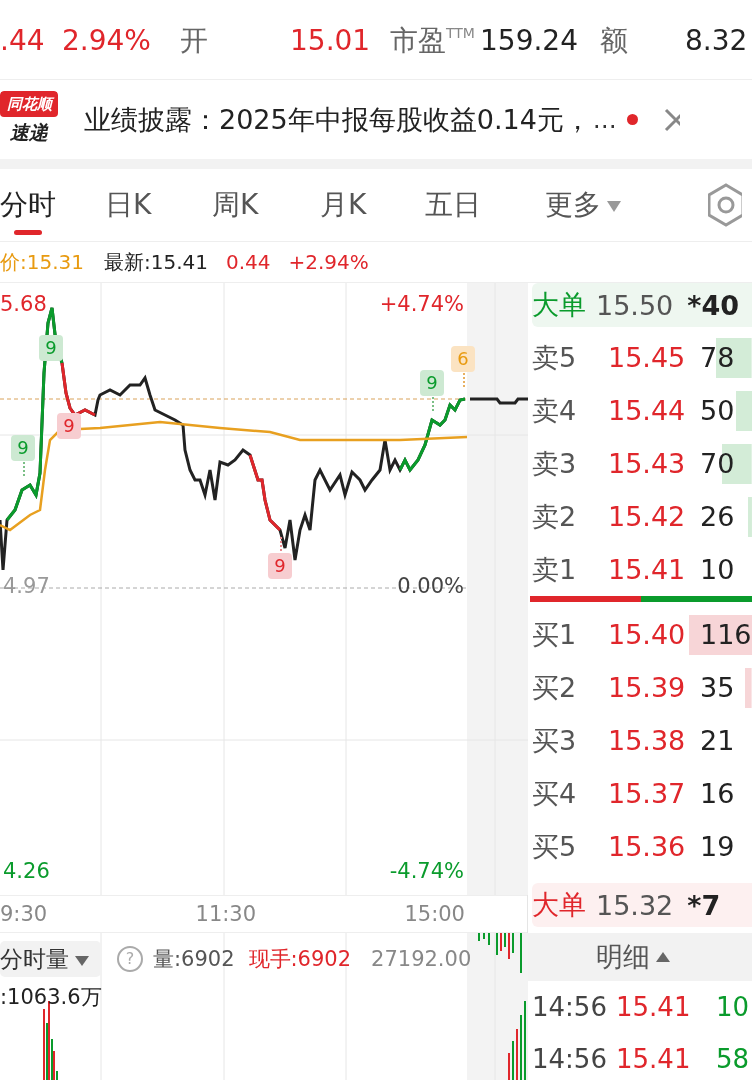  Describe the element at coordinates (331, 40) in the screenshot. I see `open-price: 15.01` at that location.